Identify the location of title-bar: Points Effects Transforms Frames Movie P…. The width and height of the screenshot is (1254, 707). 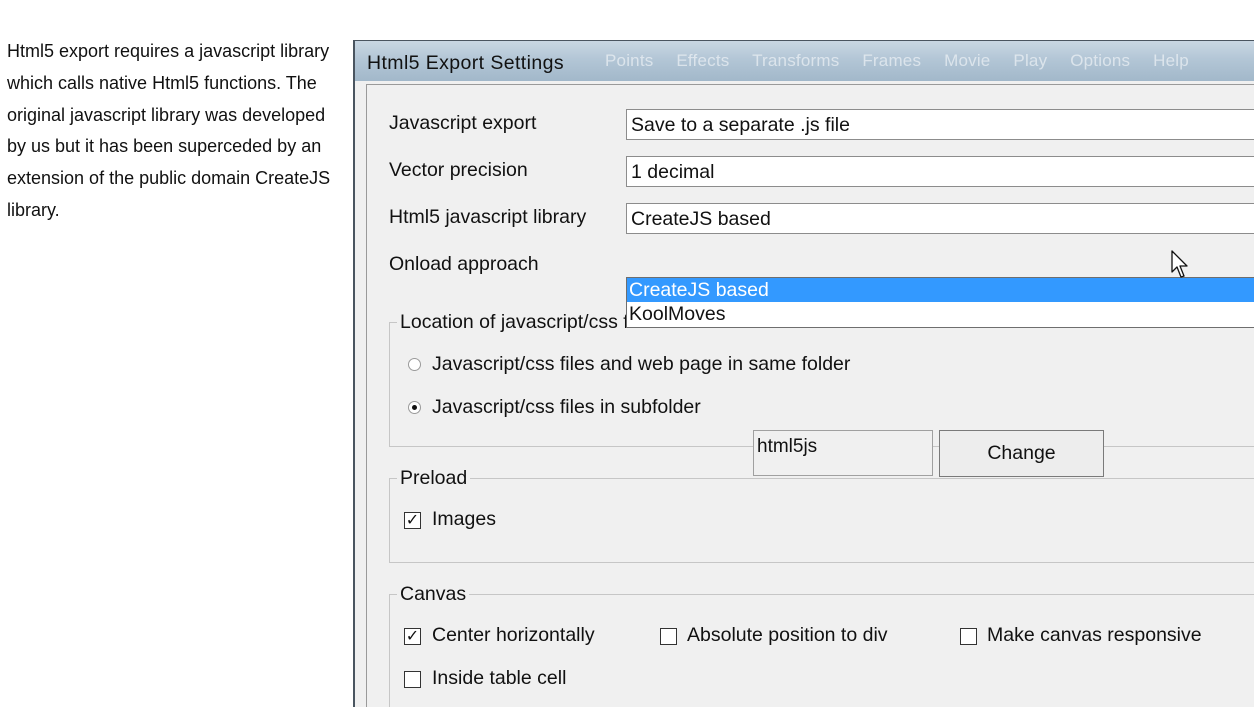
(804, 61).